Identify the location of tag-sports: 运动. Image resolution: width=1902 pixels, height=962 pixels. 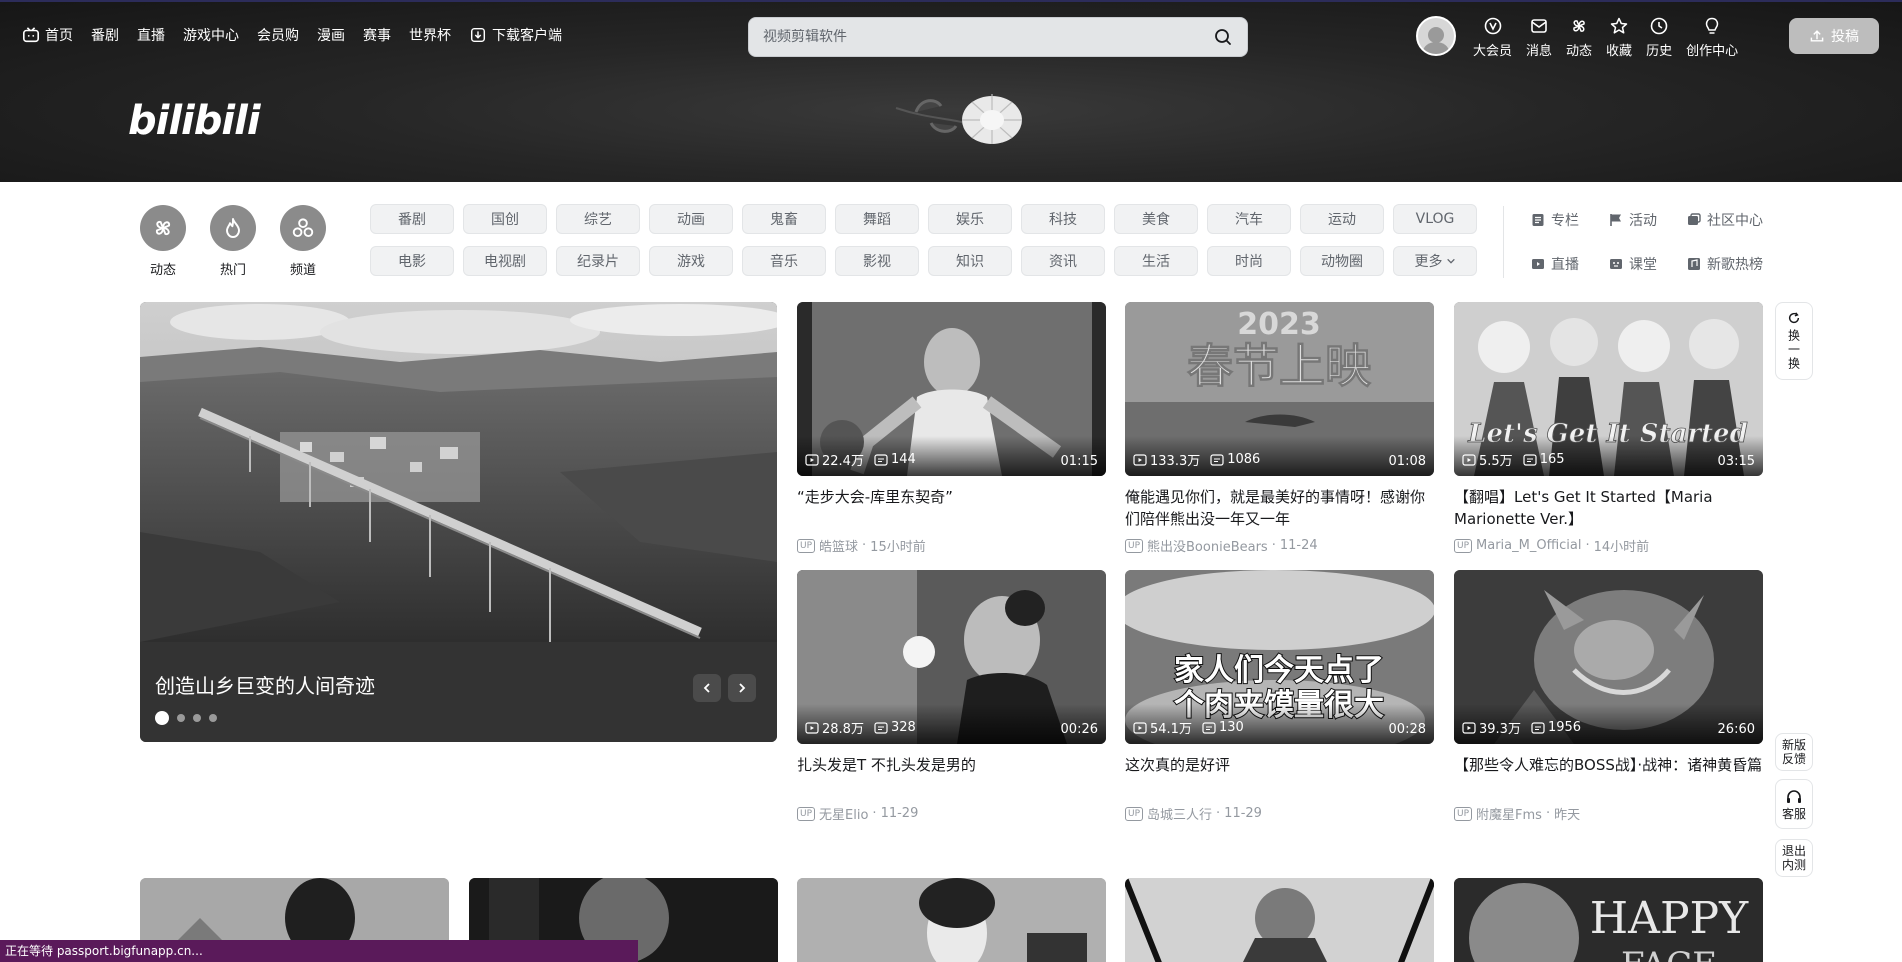
(1342, 219).